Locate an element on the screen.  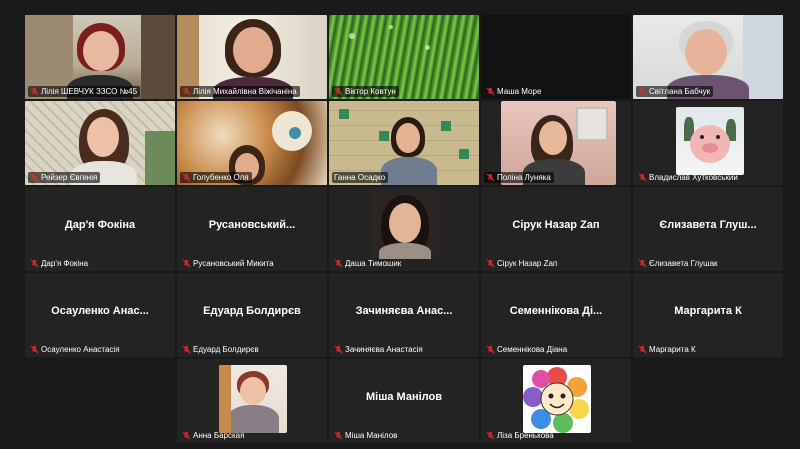
participant-name: Владислав Хутковський is located at coordinates (693, 177).